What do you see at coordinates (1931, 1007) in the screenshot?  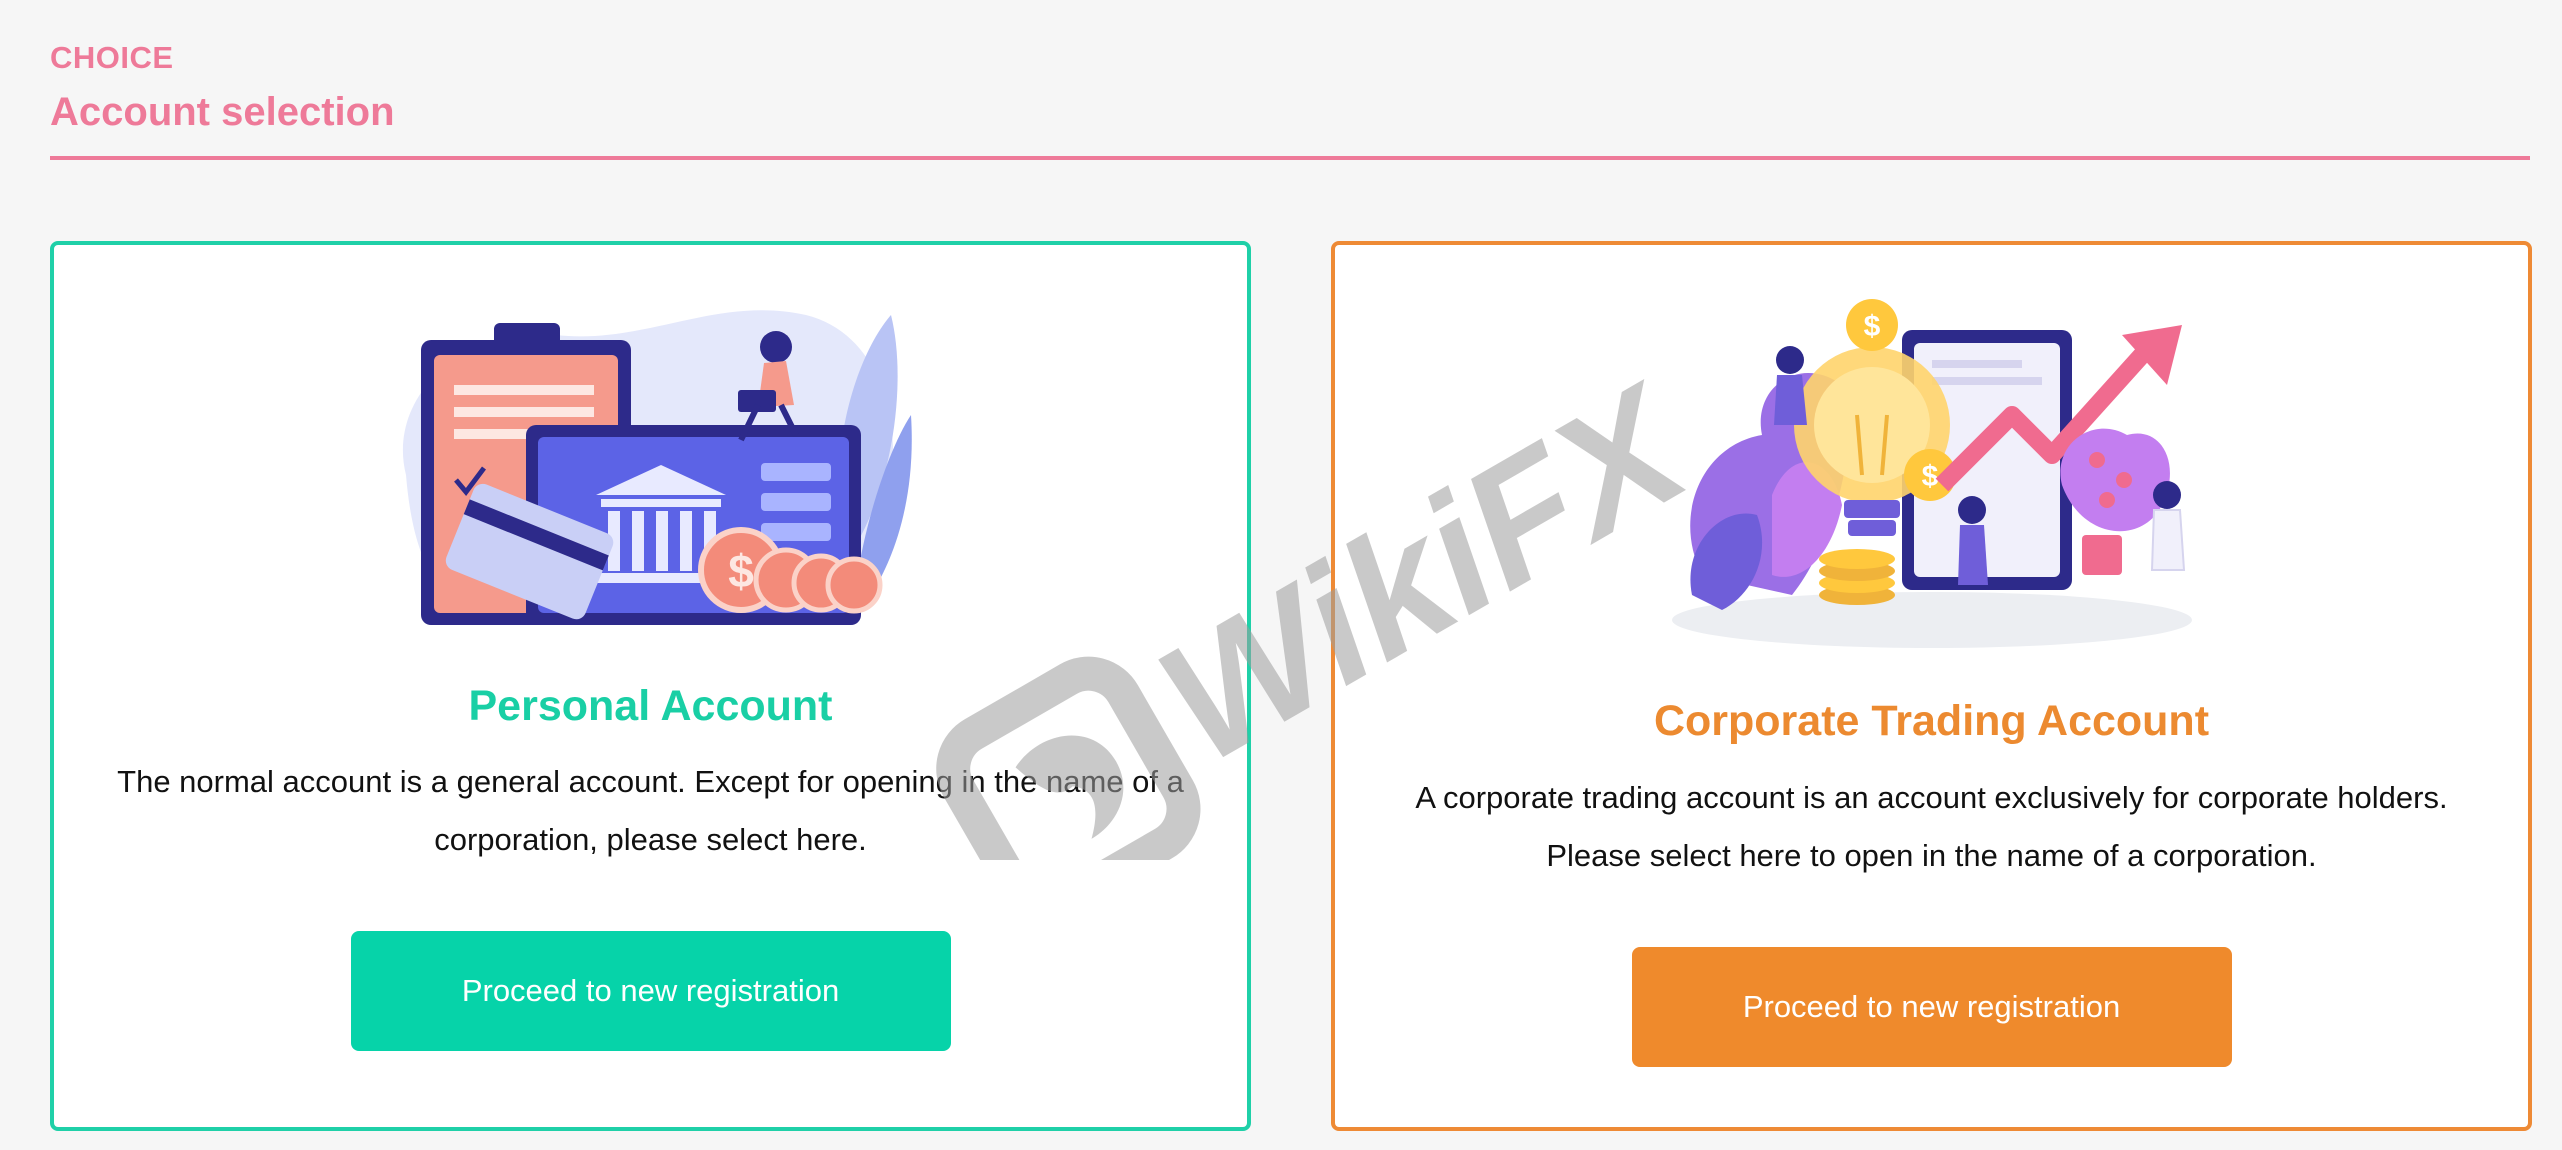 I see `corporate-register-button: Proceed to new registration` at bounding box center [1931, 1007].